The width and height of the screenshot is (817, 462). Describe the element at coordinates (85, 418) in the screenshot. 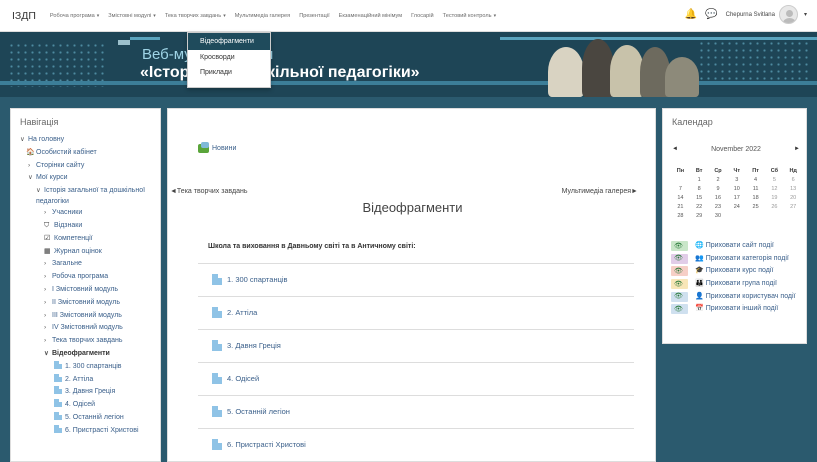

I see `nav-item: 5. Останній легіон` at that location.